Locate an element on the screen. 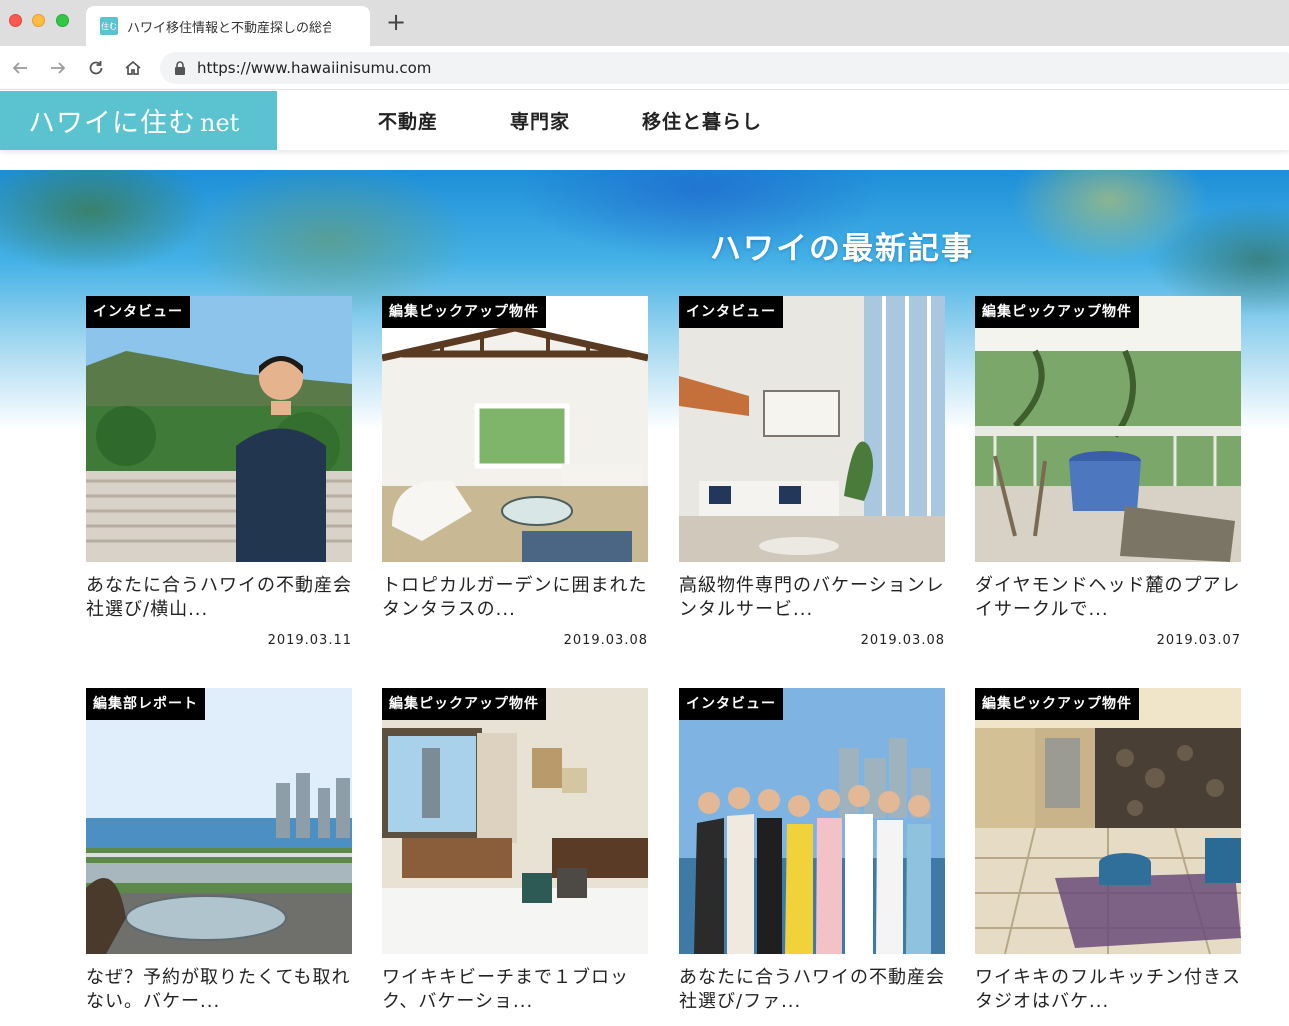 Image resolution: width=1289 pixels, height=1026 pixels. section-title: ハワイの最新記事 is located at coordinates (842, 249).